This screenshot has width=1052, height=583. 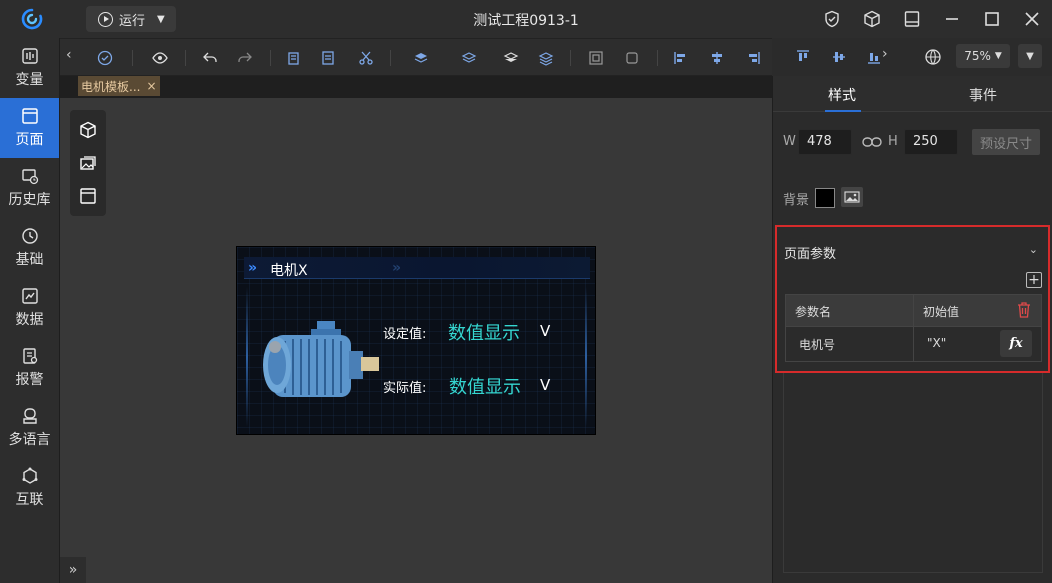 What do you see at coordinates (29, 128) in the screenshot?
I see `sidebar-item-pages: 页面` at bounding box center [29, 128].